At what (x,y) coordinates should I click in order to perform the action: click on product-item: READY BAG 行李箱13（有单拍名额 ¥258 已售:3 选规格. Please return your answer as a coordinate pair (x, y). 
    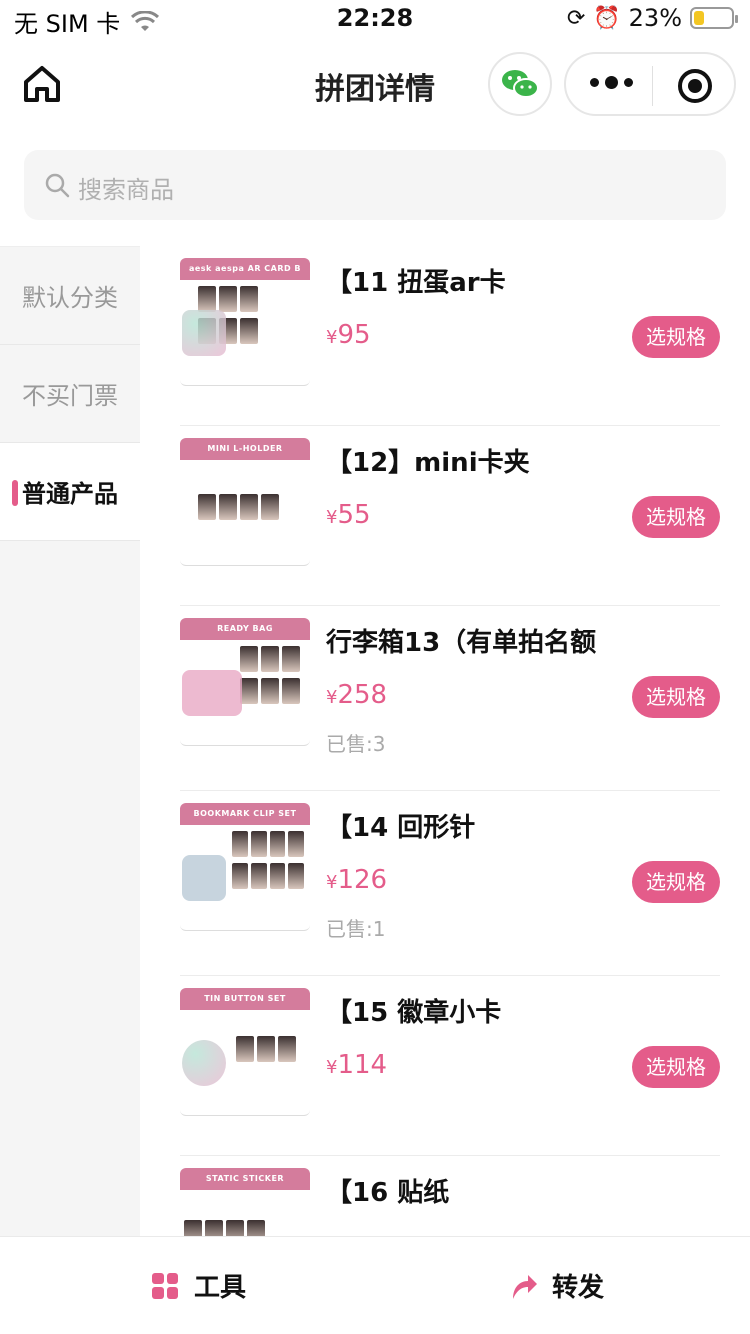
    Looking at the image, I should click on (450, 698).